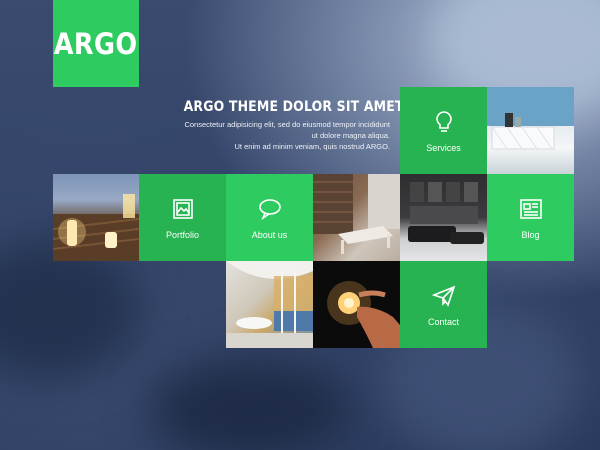  I want to click on picture-icon, so click(182, 208).